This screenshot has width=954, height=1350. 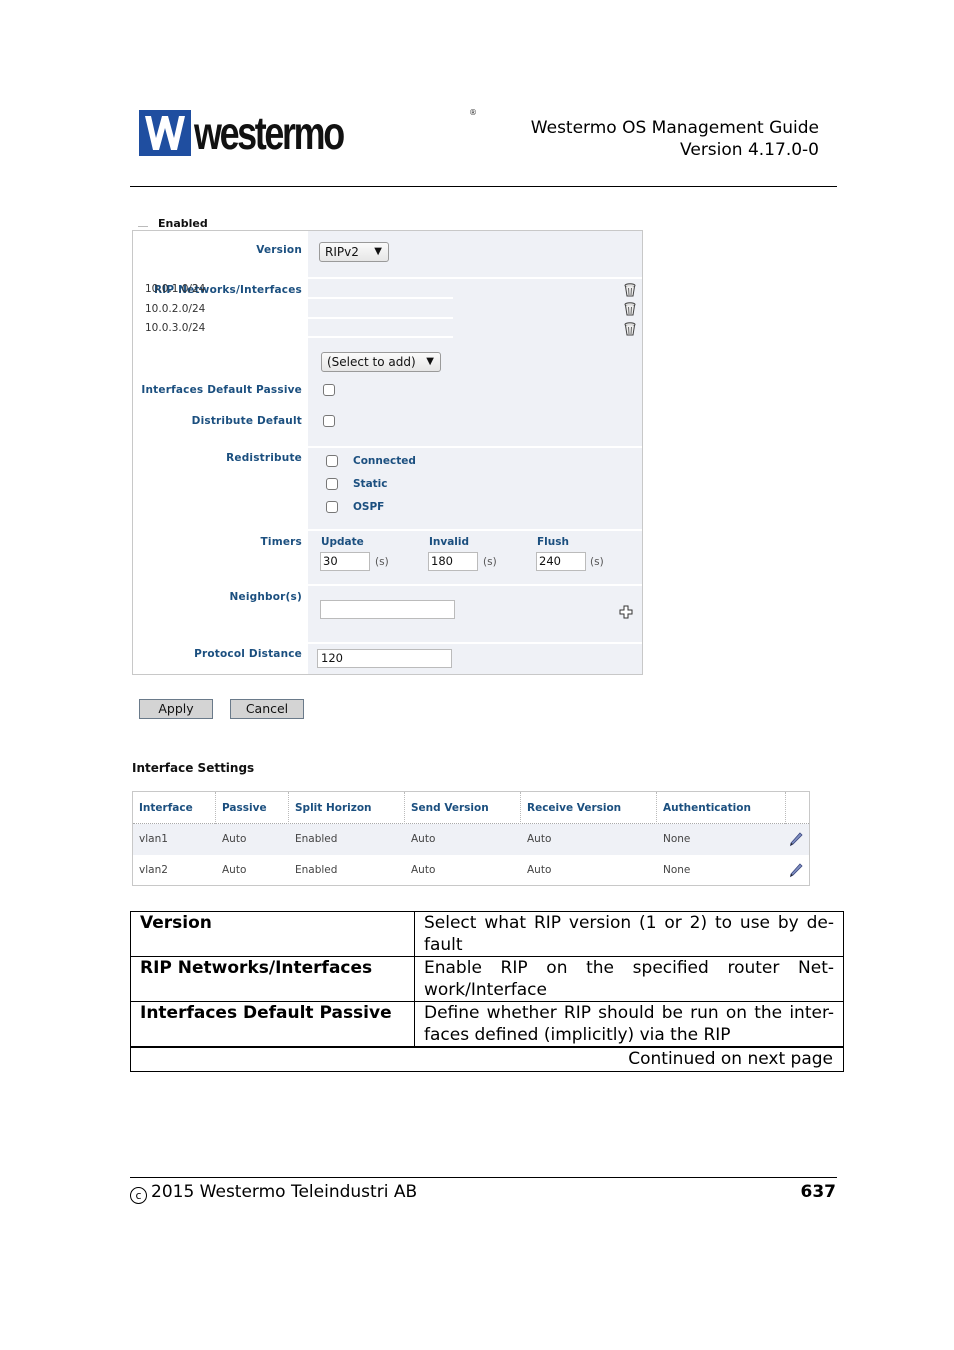 I want to click on interface-settings-title: Interface Settings, so click(x=193, y=768).